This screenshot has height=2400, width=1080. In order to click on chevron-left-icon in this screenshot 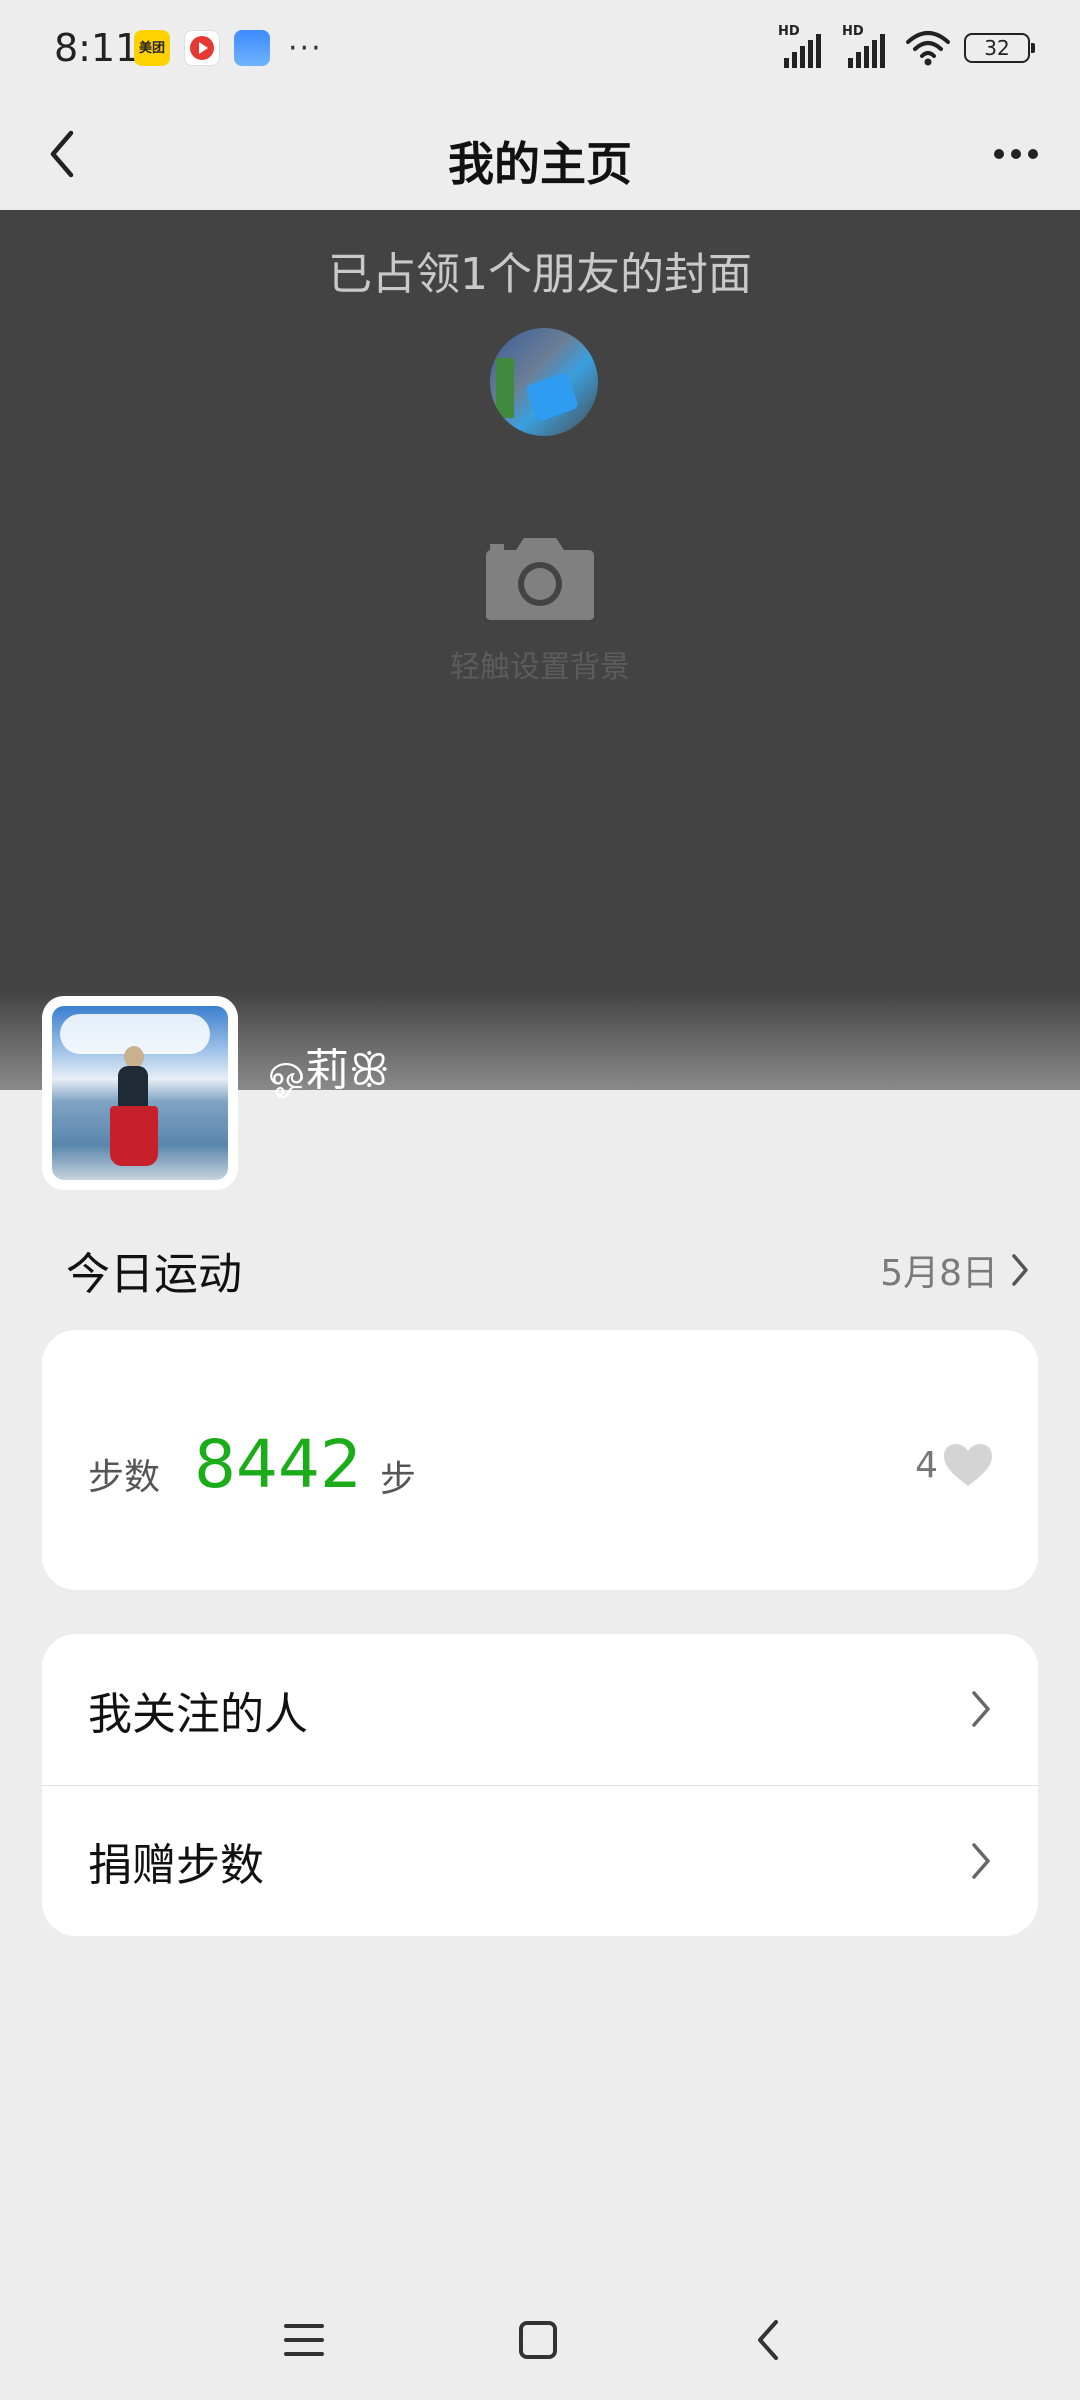, I will do `click(768, 2340)`.